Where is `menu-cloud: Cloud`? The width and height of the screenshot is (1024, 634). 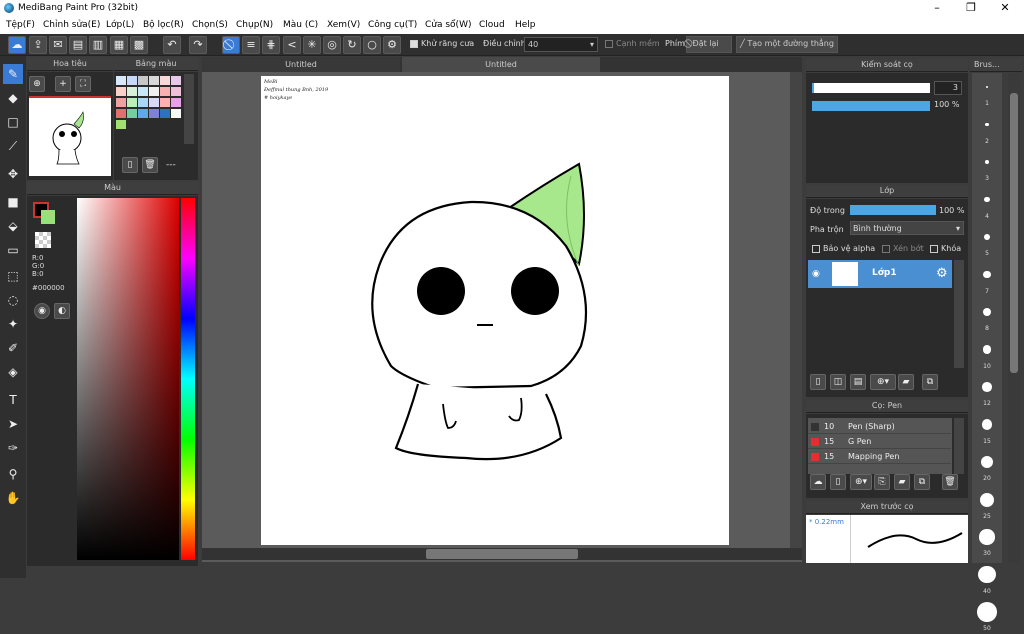
menu-cloud: Cloud is located at coordinates (492, 25).